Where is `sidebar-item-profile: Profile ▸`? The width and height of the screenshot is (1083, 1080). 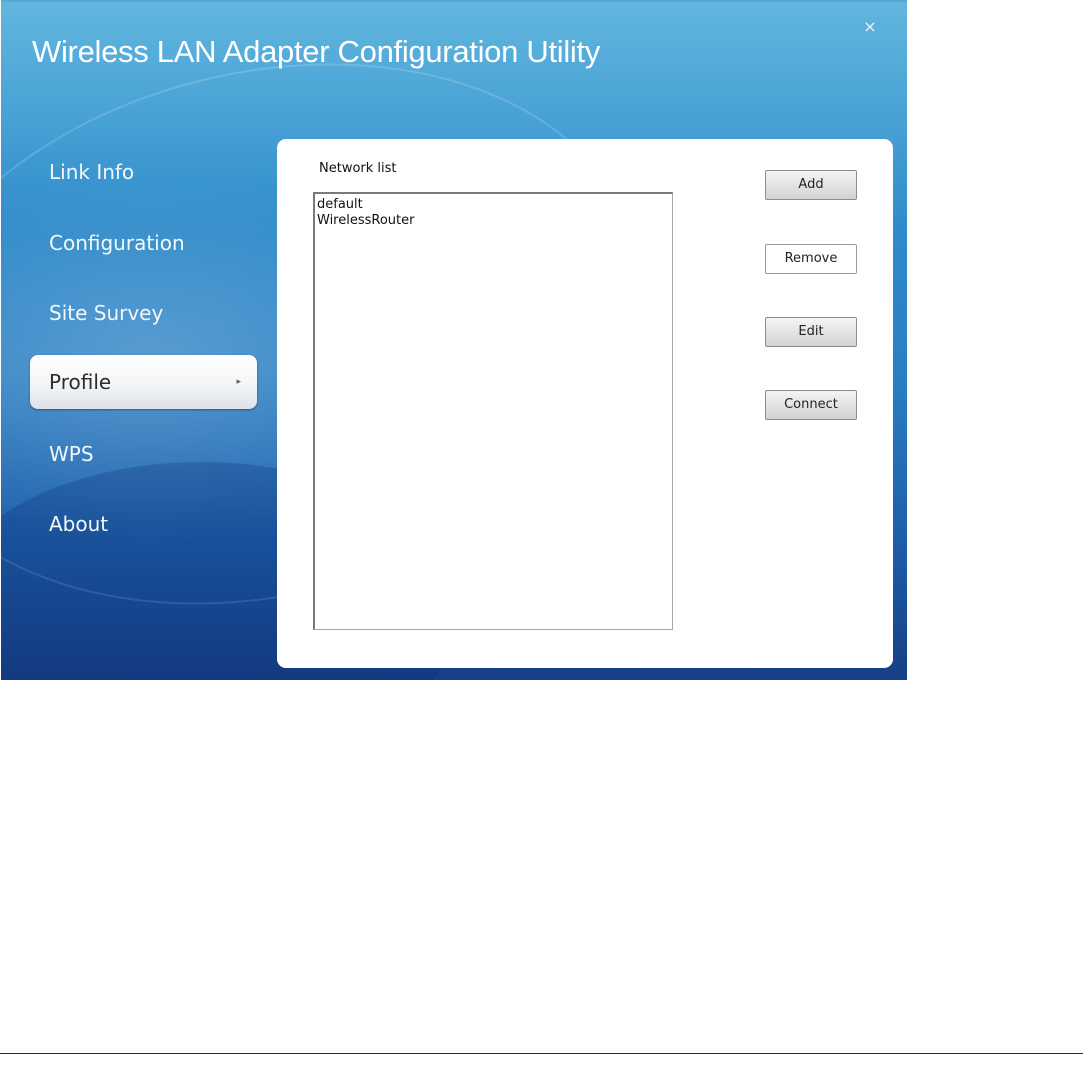
sidebar-item-profile: Profile ▸ is located at coordinates (143, 382).